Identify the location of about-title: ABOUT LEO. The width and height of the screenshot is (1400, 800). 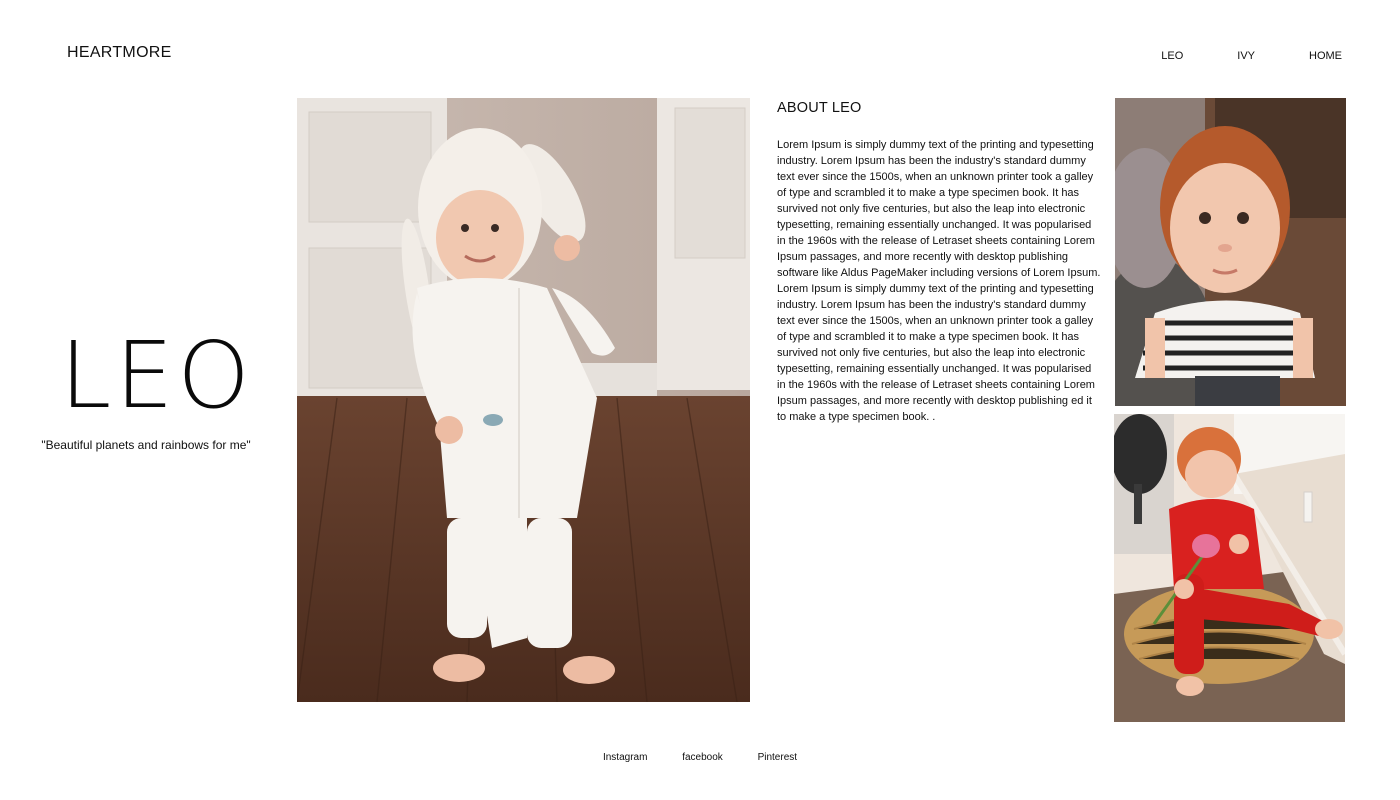
(819, 108).